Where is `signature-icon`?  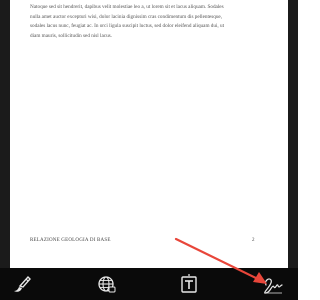
signature-icon is located at coordinates (273, 286).